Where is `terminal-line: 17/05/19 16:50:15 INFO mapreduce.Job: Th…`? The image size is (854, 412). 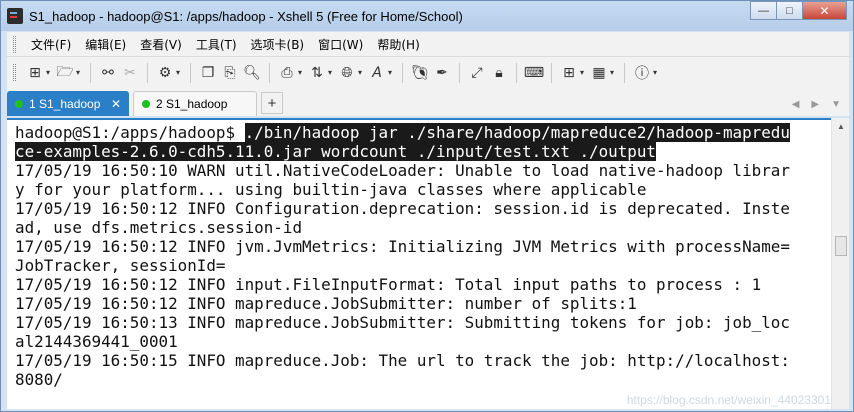
terminal-line: 17/05/19 16:50:15 INFO mapreduce.Job: Th… is located at coordinates (402, 360).